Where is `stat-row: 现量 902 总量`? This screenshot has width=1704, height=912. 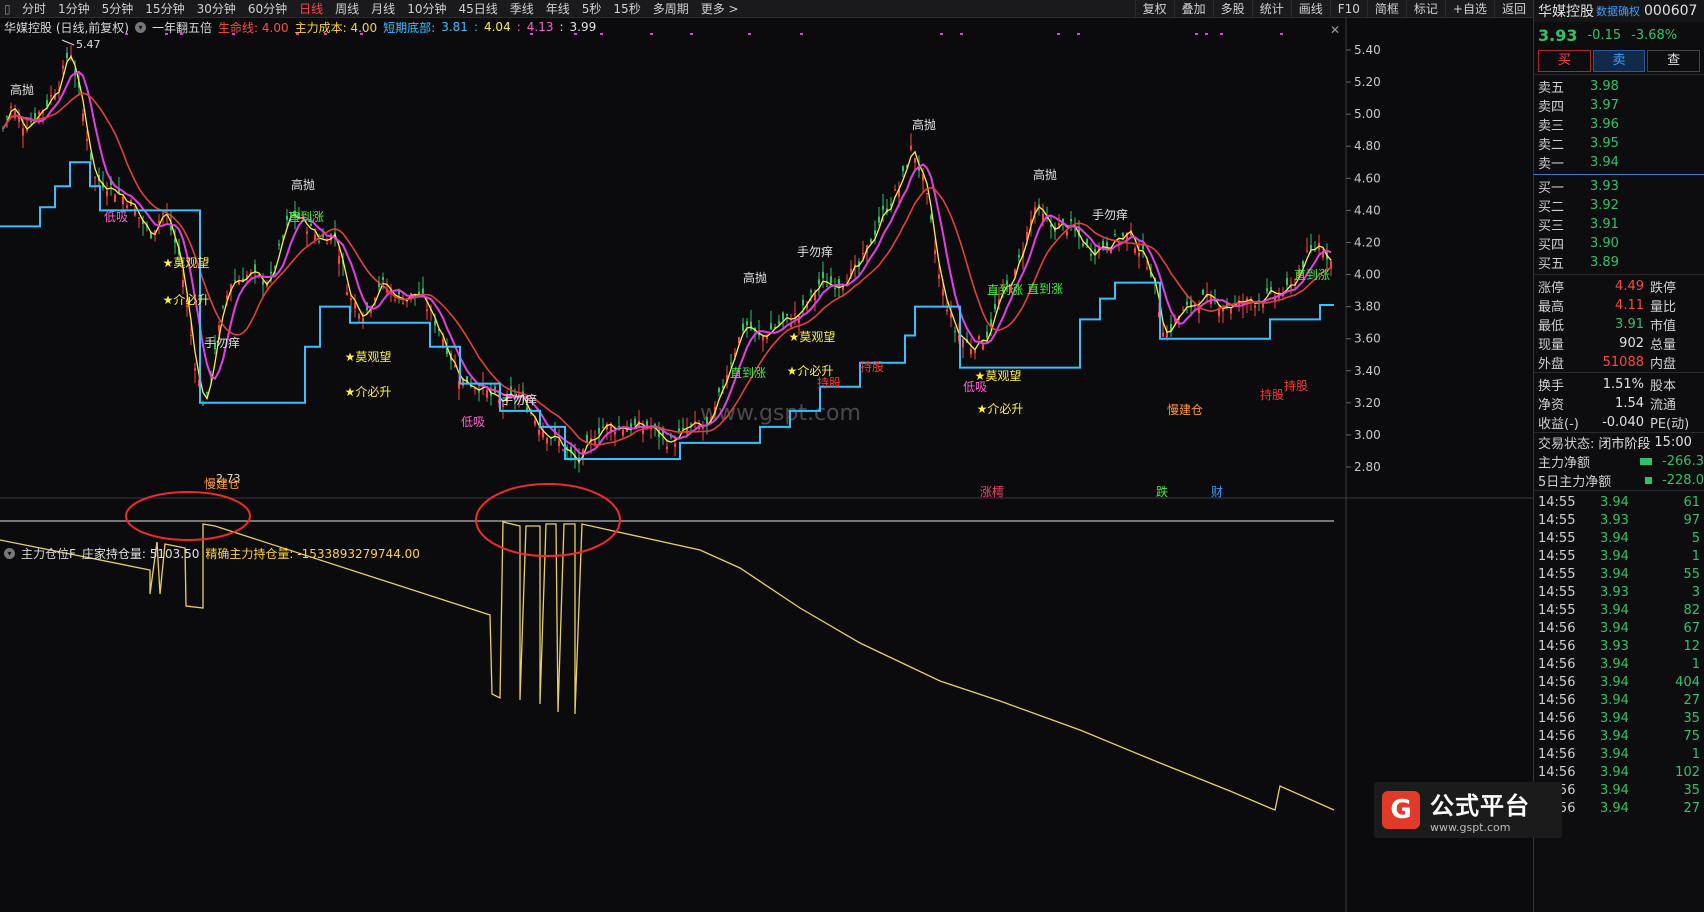
stat-row: 现量 902 总量 is located at coordinates (1619, 343).